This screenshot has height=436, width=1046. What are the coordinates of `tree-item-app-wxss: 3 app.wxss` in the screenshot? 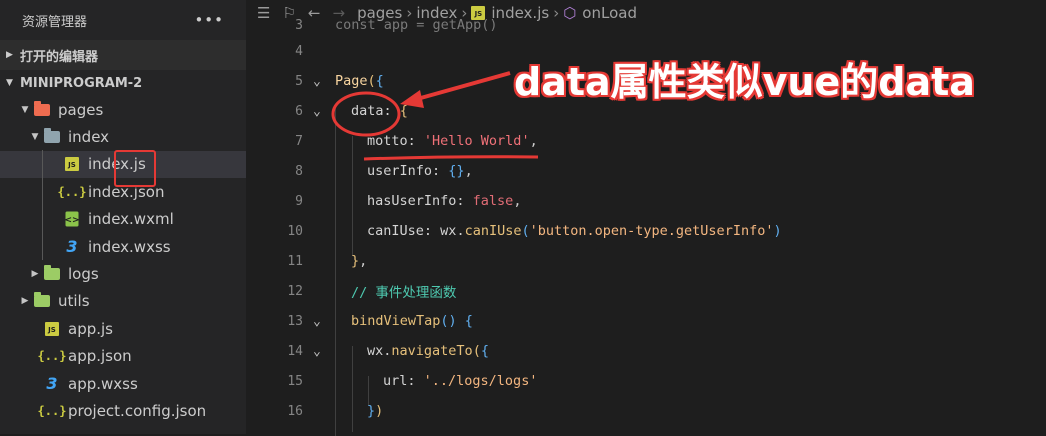 It's located at (123, 383).